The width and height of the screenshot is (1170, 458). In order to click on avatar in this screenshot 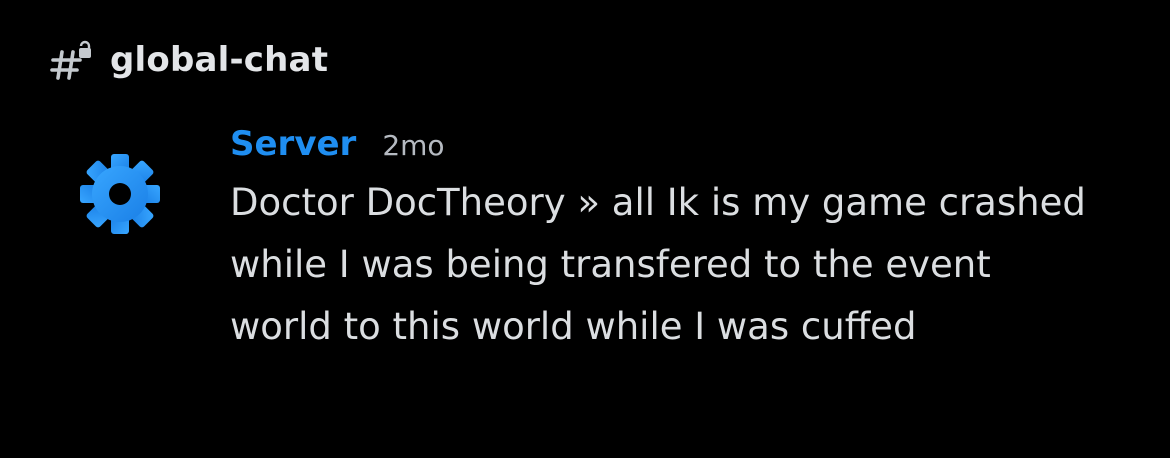, I will do `click(120, 194)`.